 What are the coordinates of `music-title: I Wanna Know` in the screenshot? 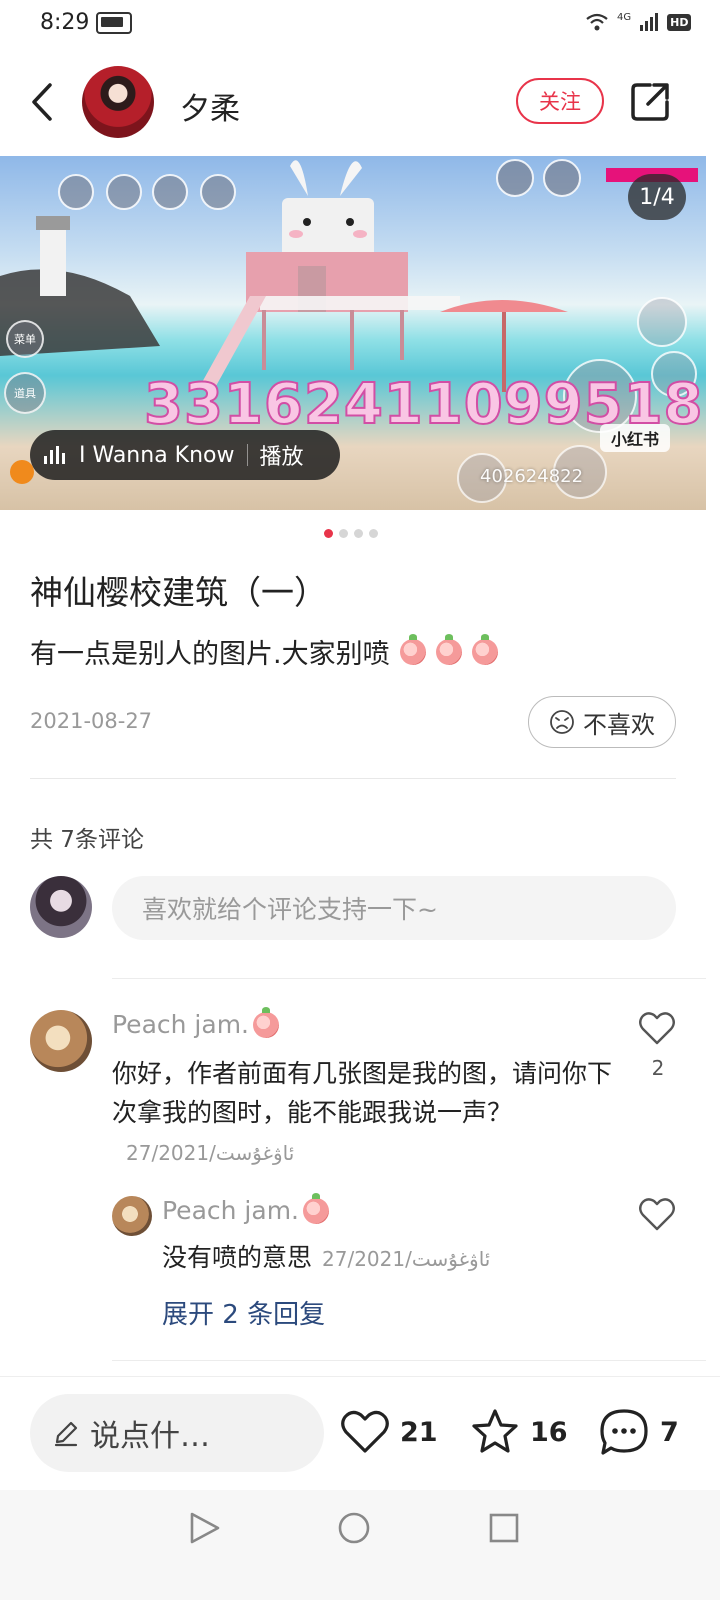 It's located at (157, 455).